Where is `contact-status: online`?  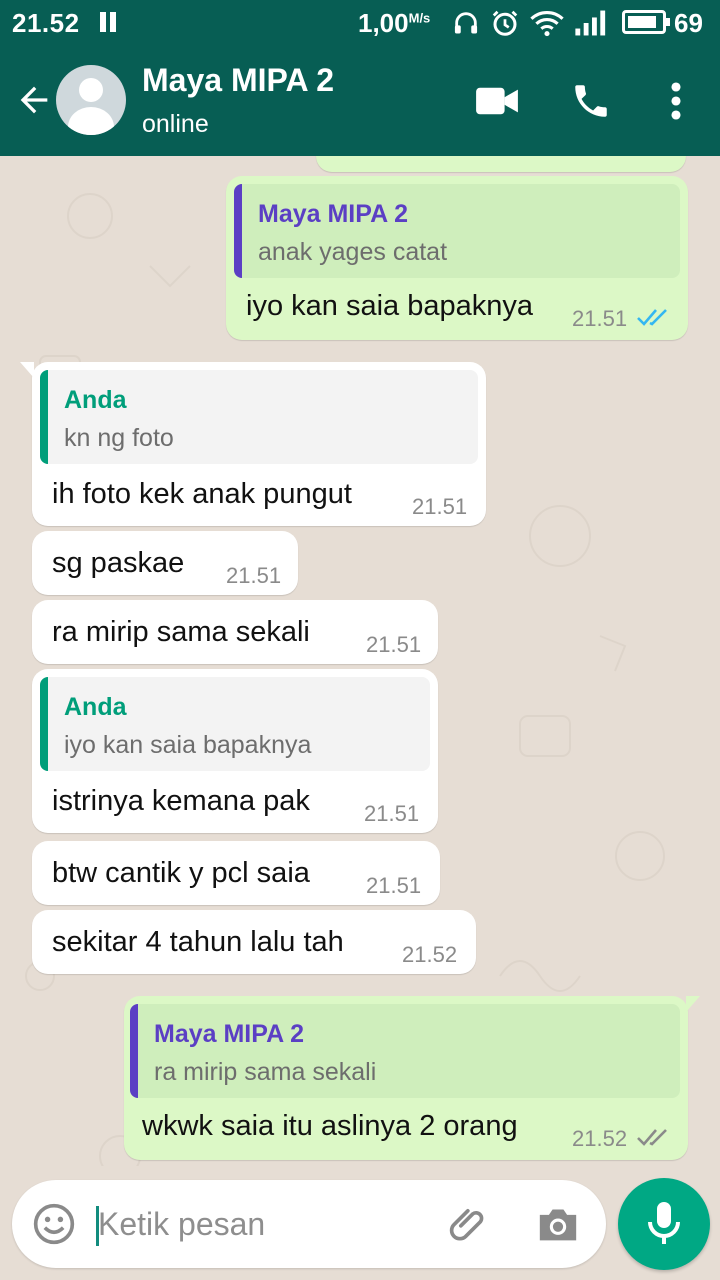 contact-status: online is located at coordinates (175, 124).